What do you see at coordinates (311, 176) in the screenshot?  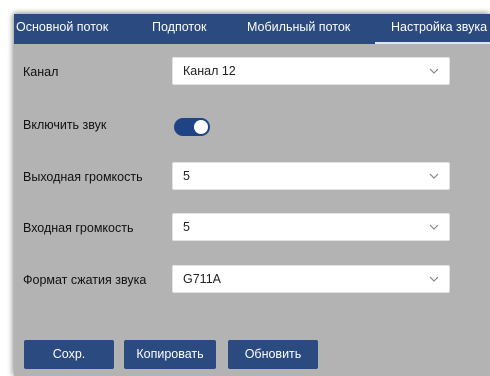 I see `output-volume-select: 5` at bounding box center [311, 176].